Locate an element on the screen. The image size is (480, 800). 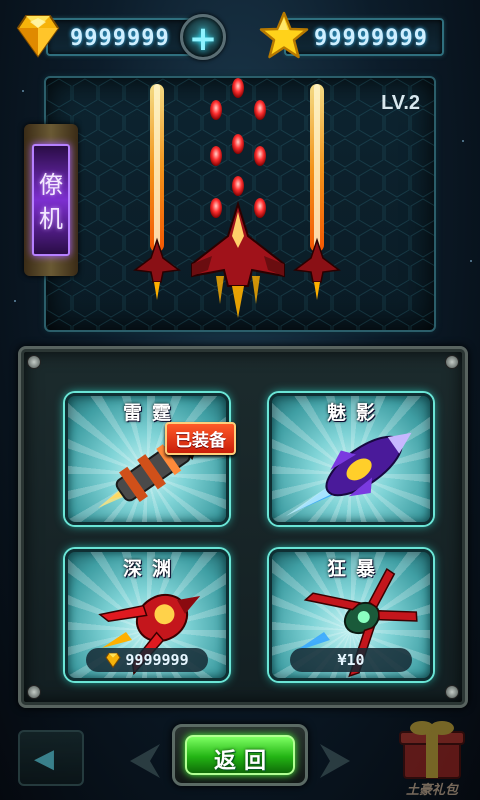
wingman-tab: 僚机 is located at coordinates (51, 200).